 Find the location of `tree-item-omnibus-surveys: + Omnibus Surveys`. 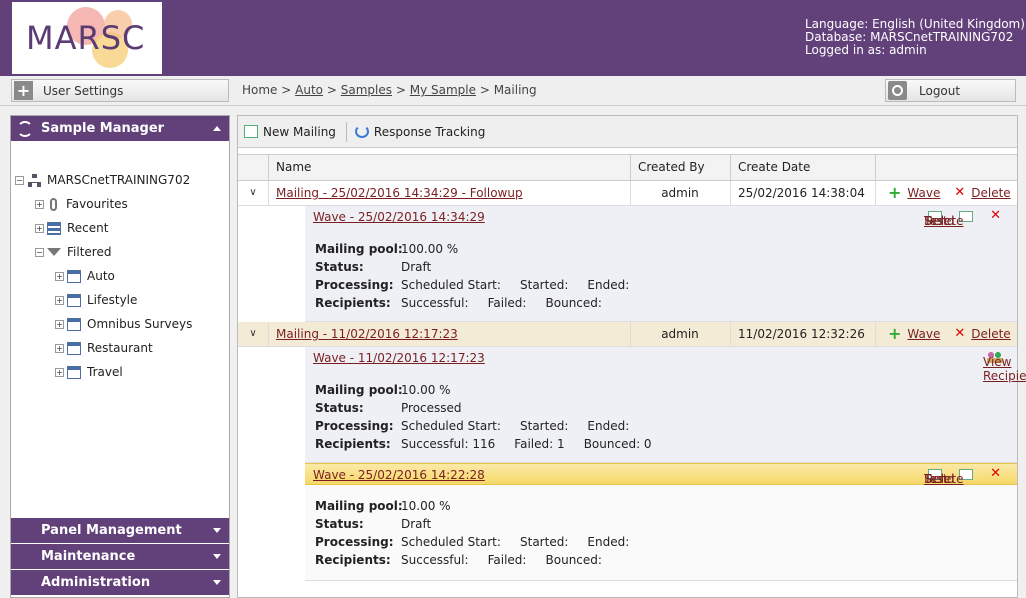

tree-item-omnibus-surveys: + Omnibus Surveys is located at coordinates (123, 324).